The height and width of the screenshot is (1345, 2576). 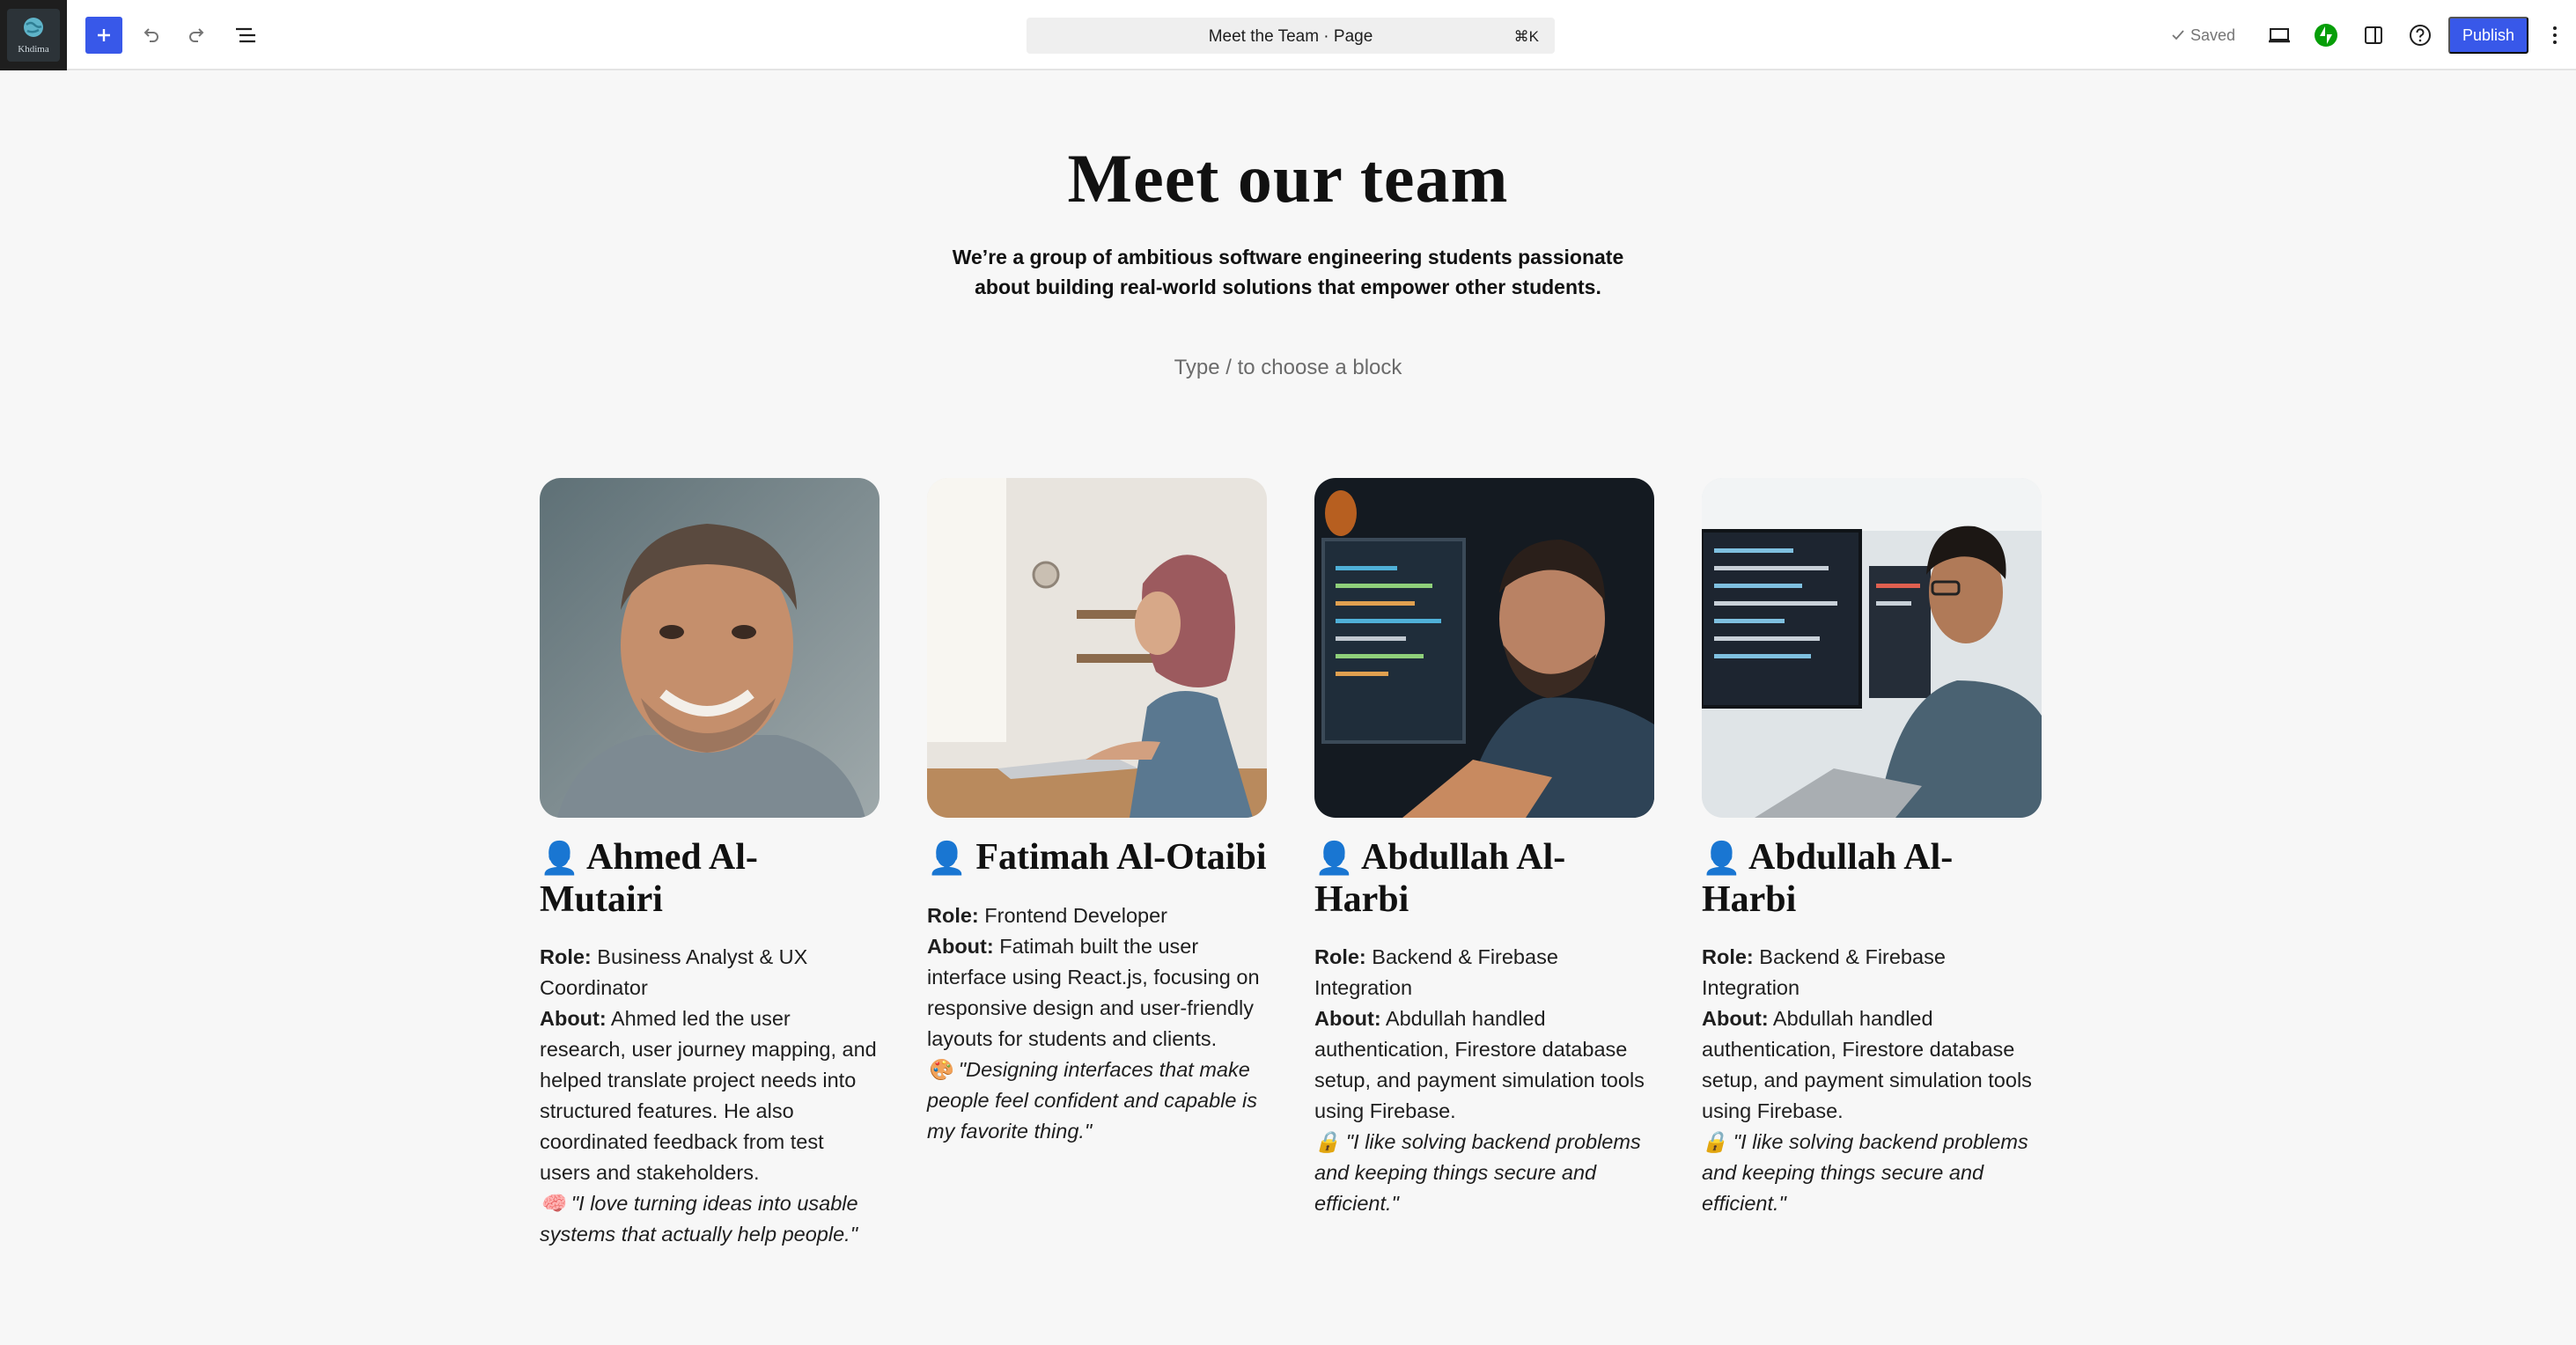 I want to click on site-logo-button: Khdima, so click(x=33, y=35).